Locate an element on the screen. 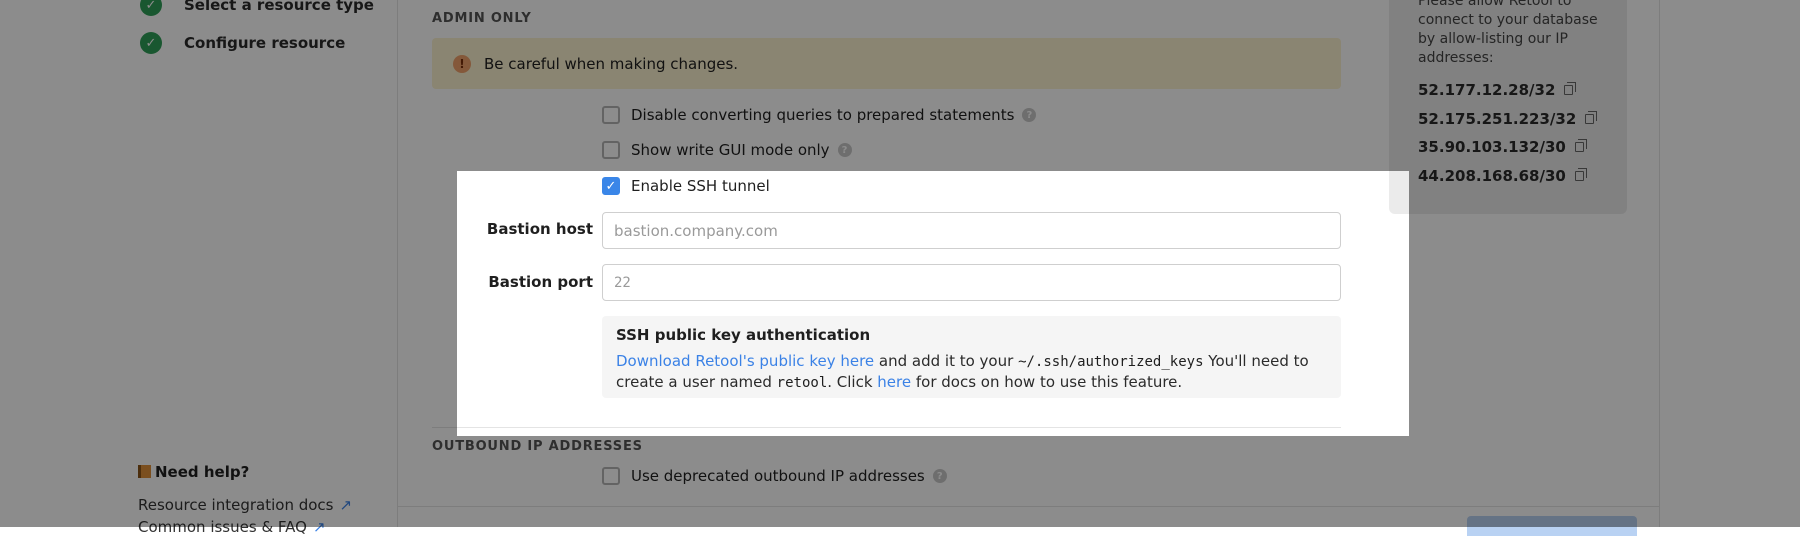  book-icon is located at coordinates (144, 471).